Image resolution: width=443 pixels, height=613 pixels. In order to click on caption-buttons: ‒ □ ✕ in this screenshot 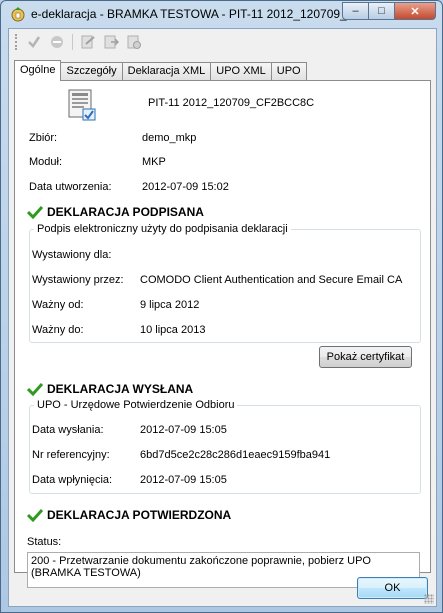, I will do `click(389, 11)`.